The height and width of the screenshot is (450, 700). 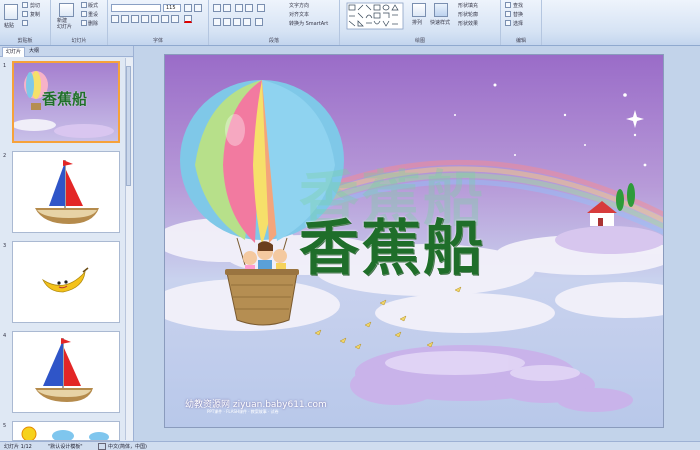 I want to click on slide-number: 1, so click(x=5, y=66).